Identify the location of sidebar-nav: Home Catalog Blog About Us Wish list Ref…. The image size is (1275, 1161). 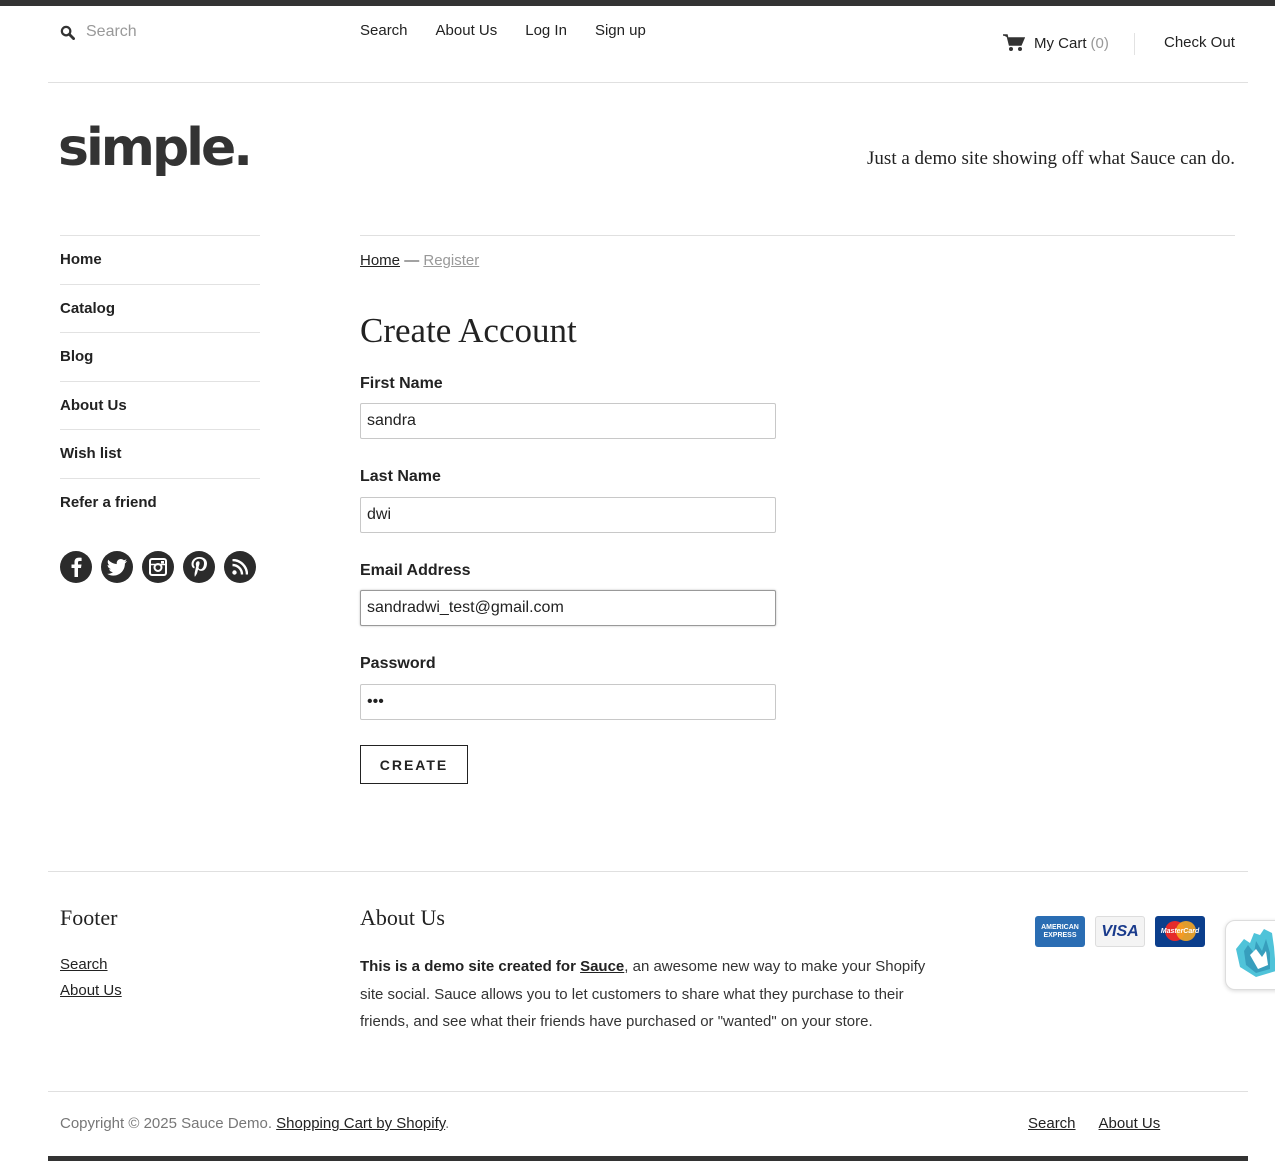
(160, 380).